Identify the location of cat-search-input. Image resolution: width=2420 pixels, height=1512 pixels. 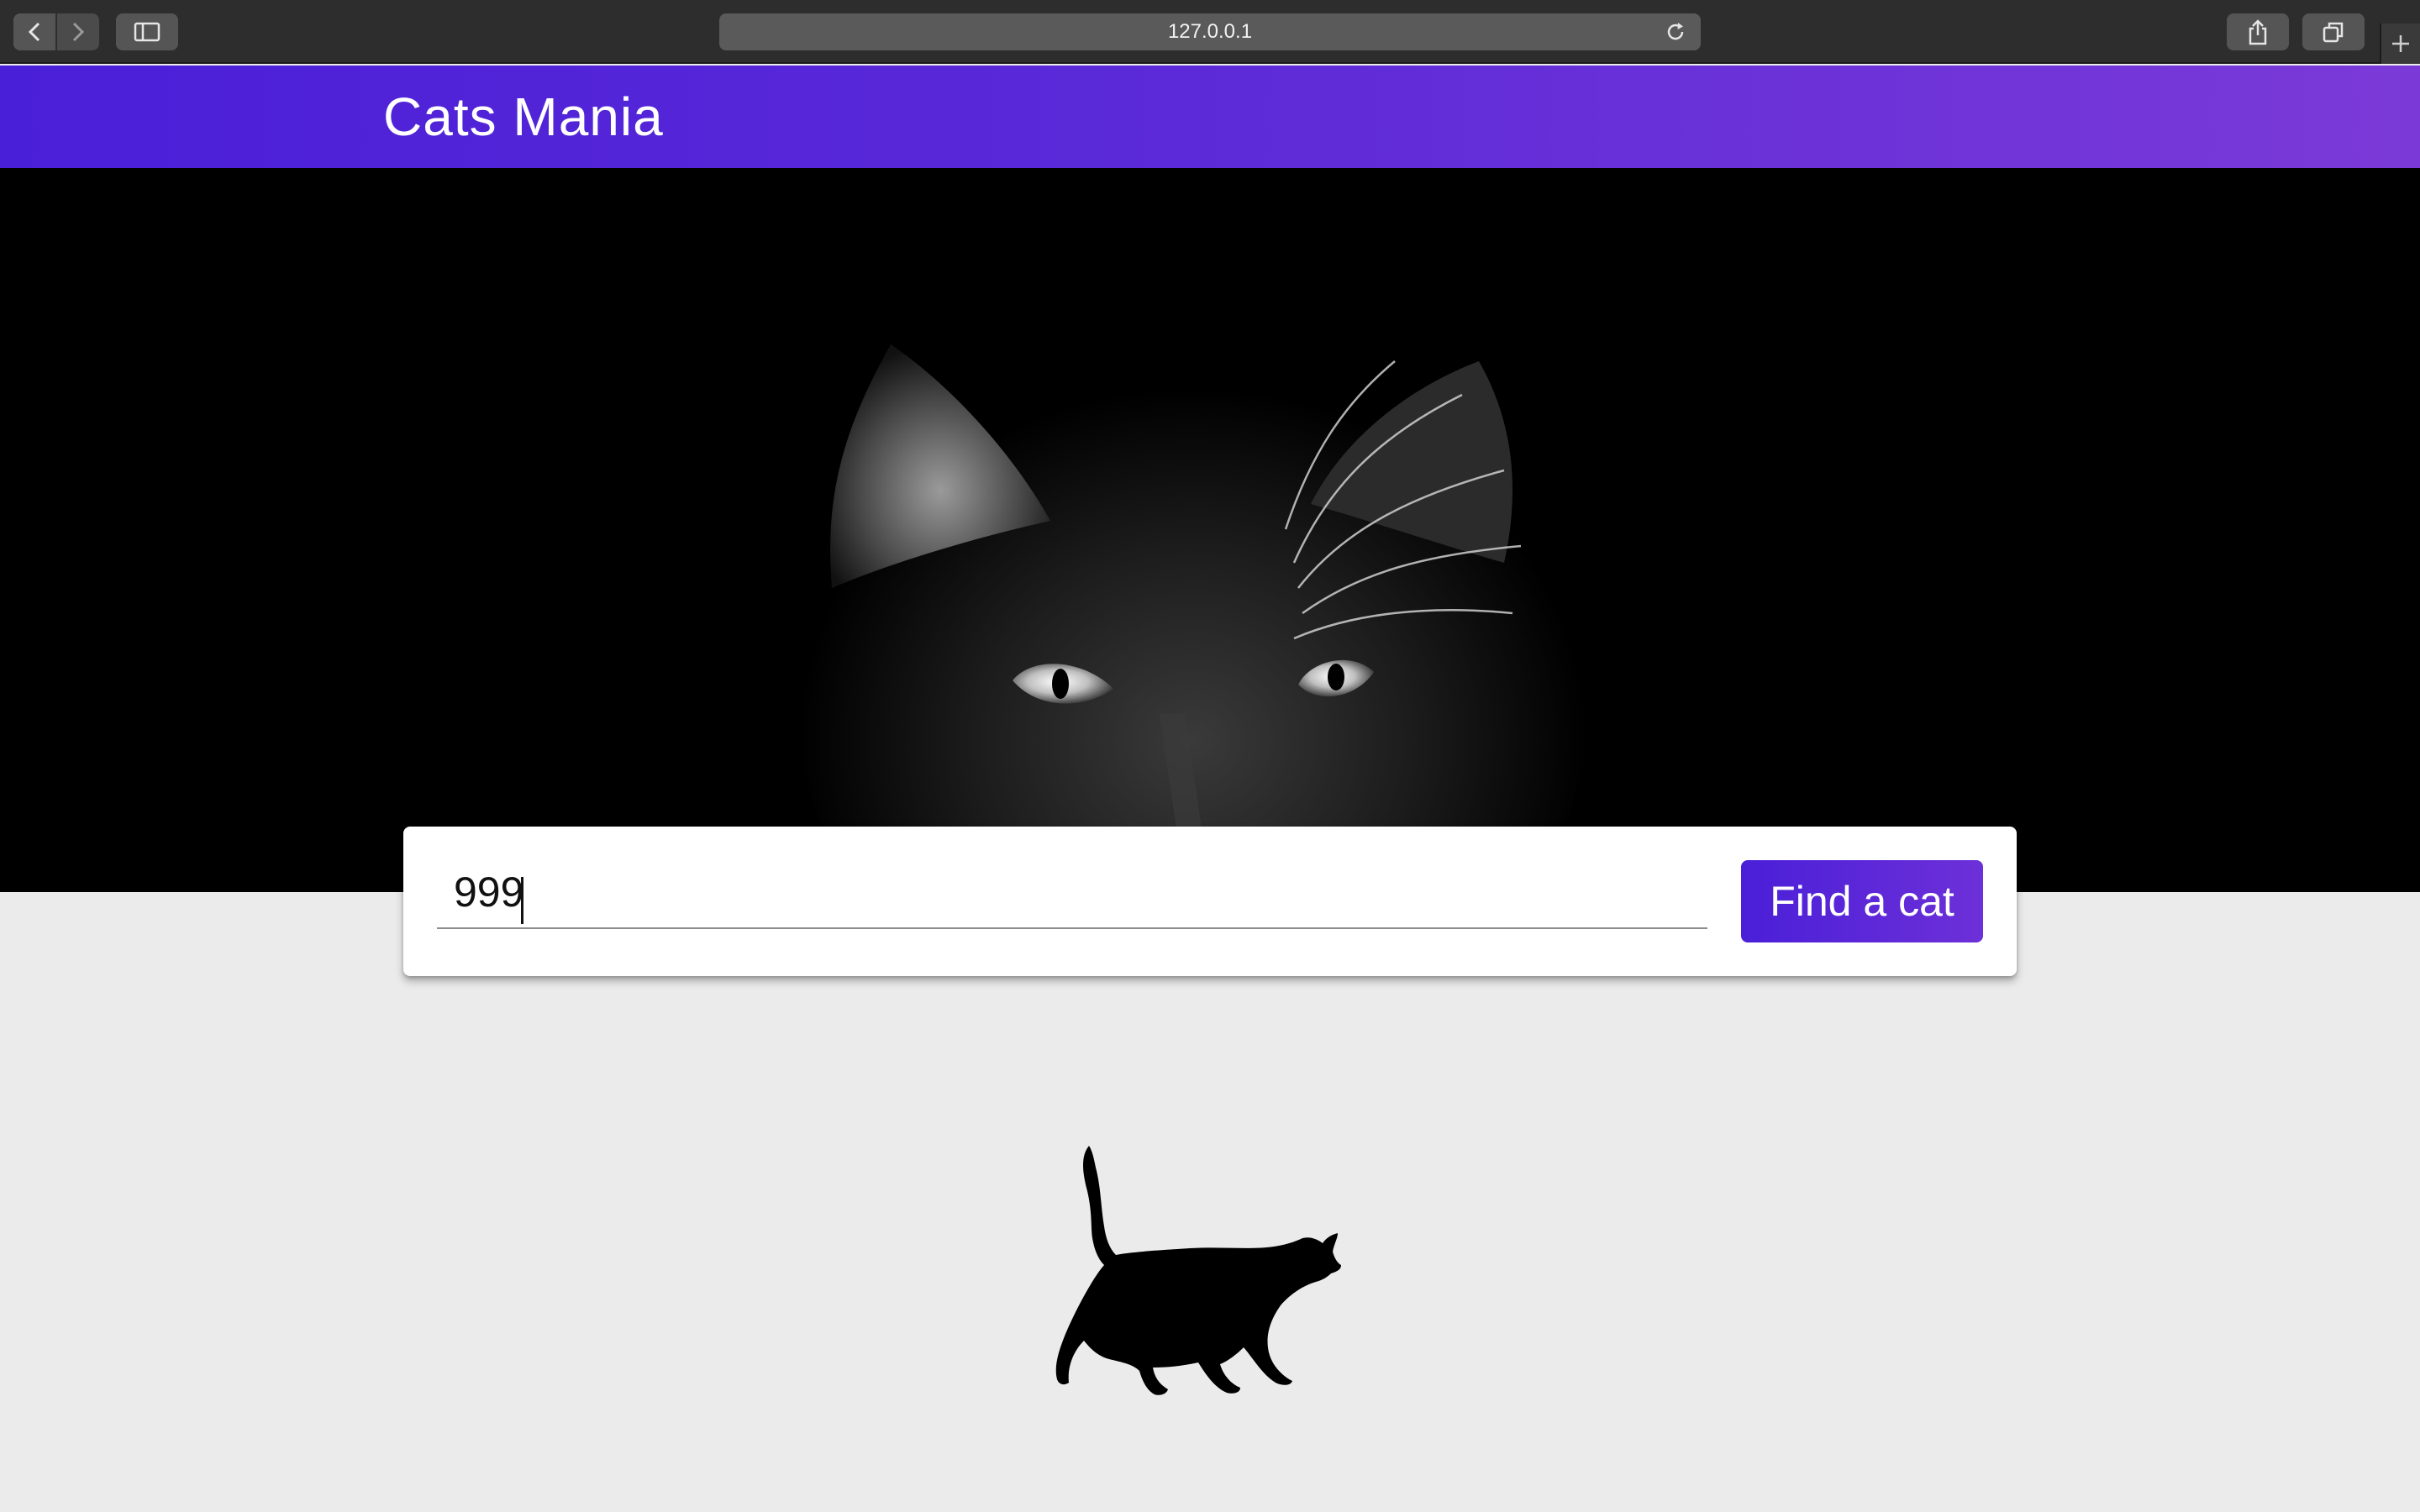
(1072, 893).